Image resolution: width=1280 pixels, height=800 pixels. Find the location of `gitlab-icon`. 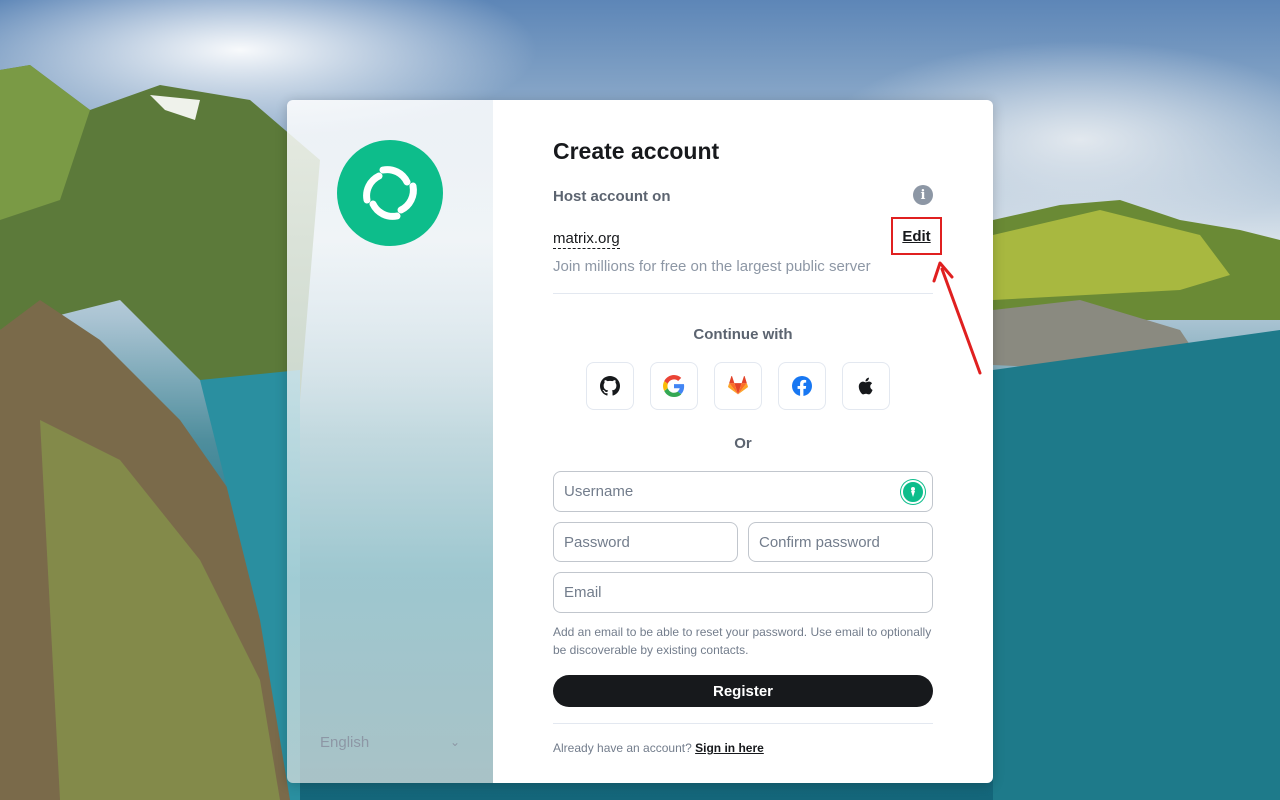

gitlab-icon is located at coordinates (738, 385).